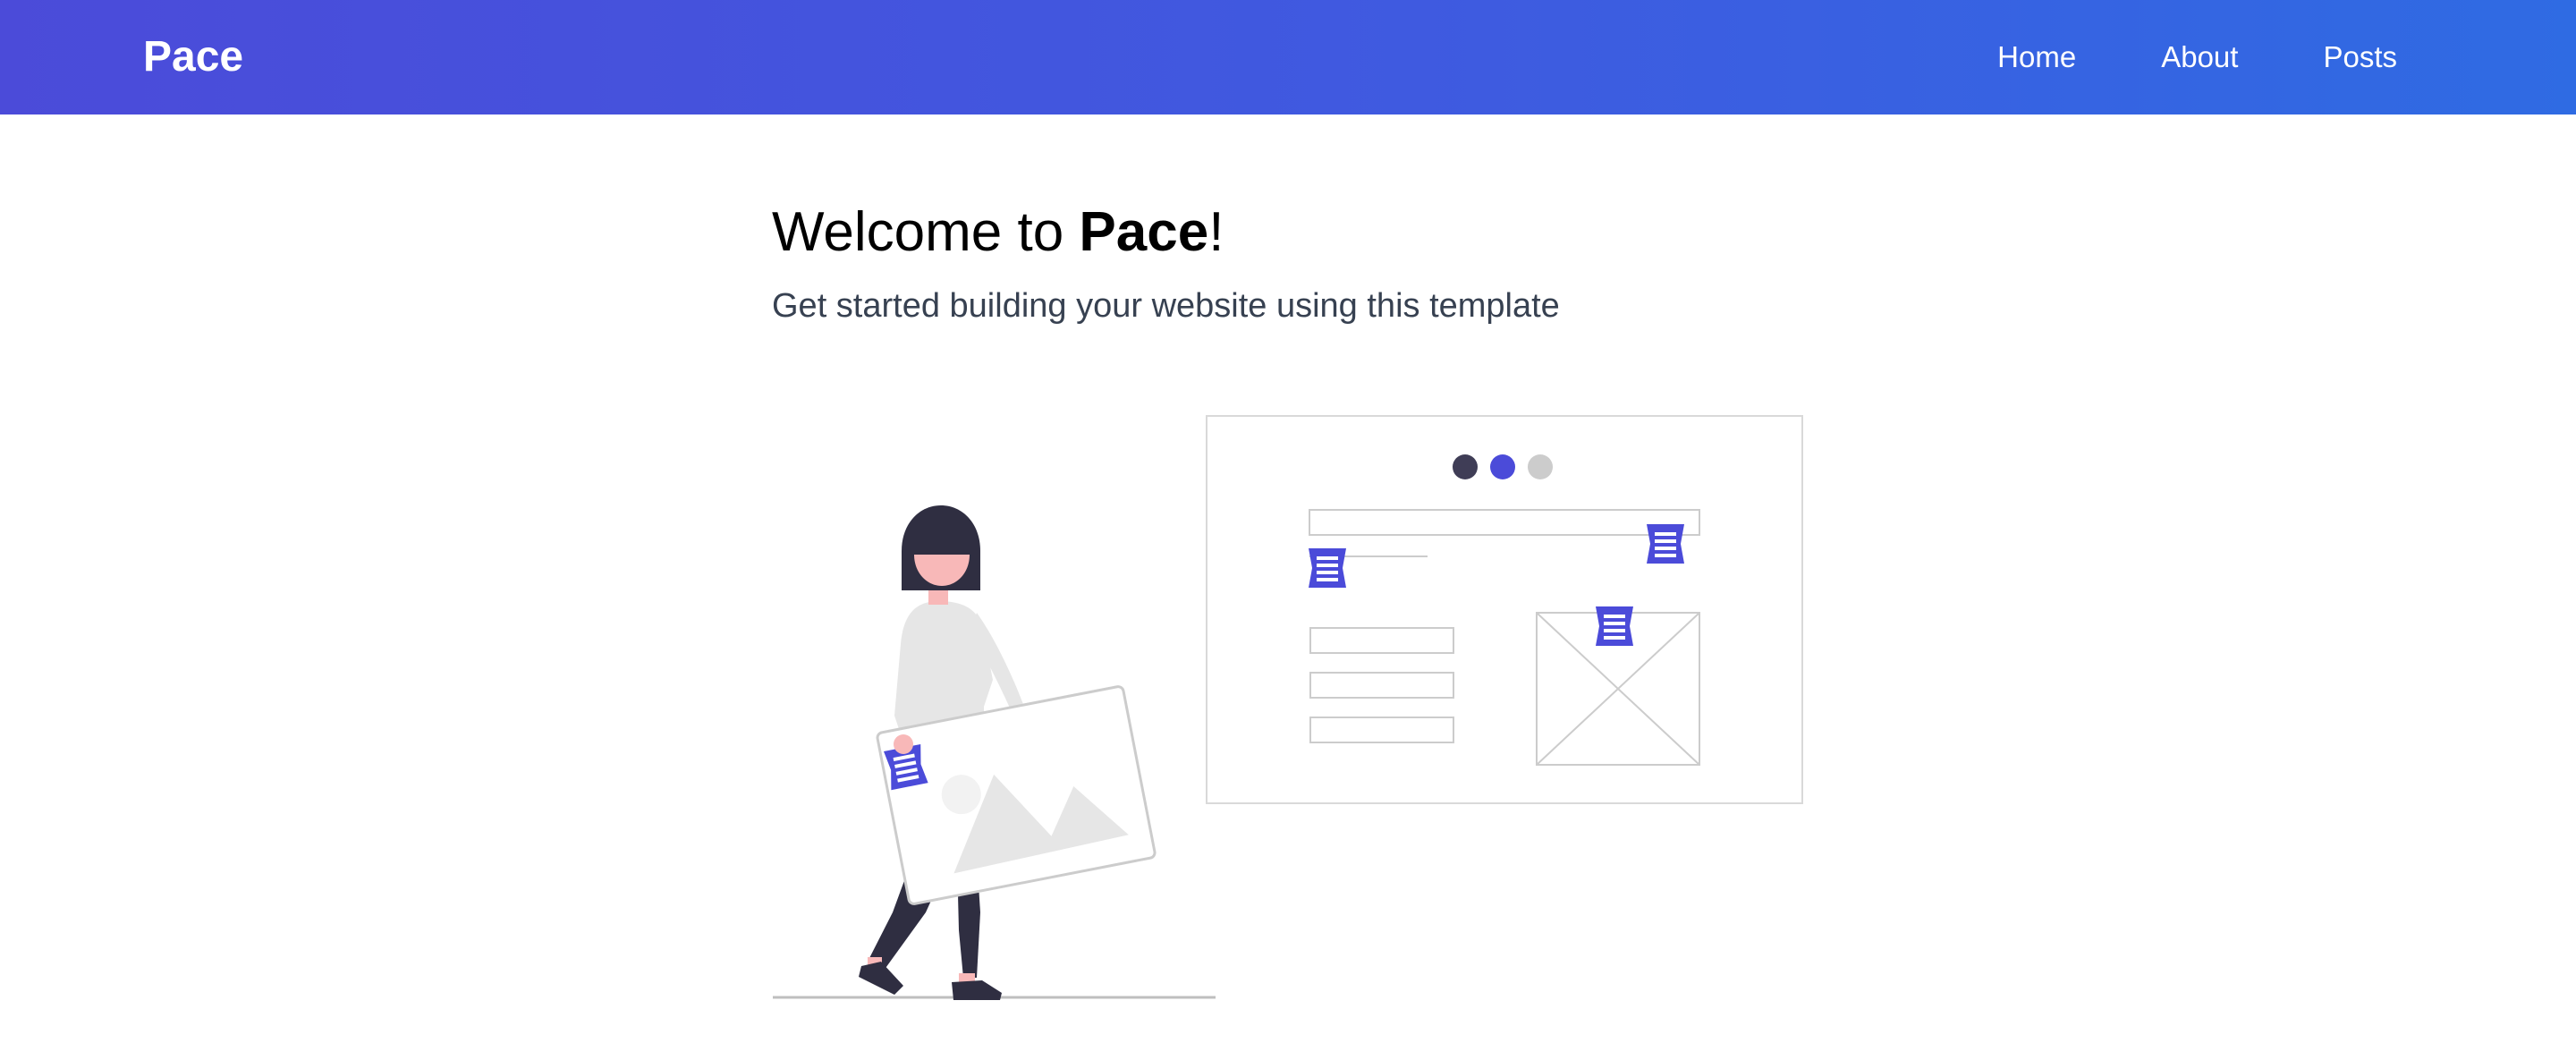 The height and width of the screenshot is (1043, 2576). What do you see at coordinates (1308, 232) in the screenshot?
I see `page-title: Welcome to Pace!` at bounding box center [1308, 232].